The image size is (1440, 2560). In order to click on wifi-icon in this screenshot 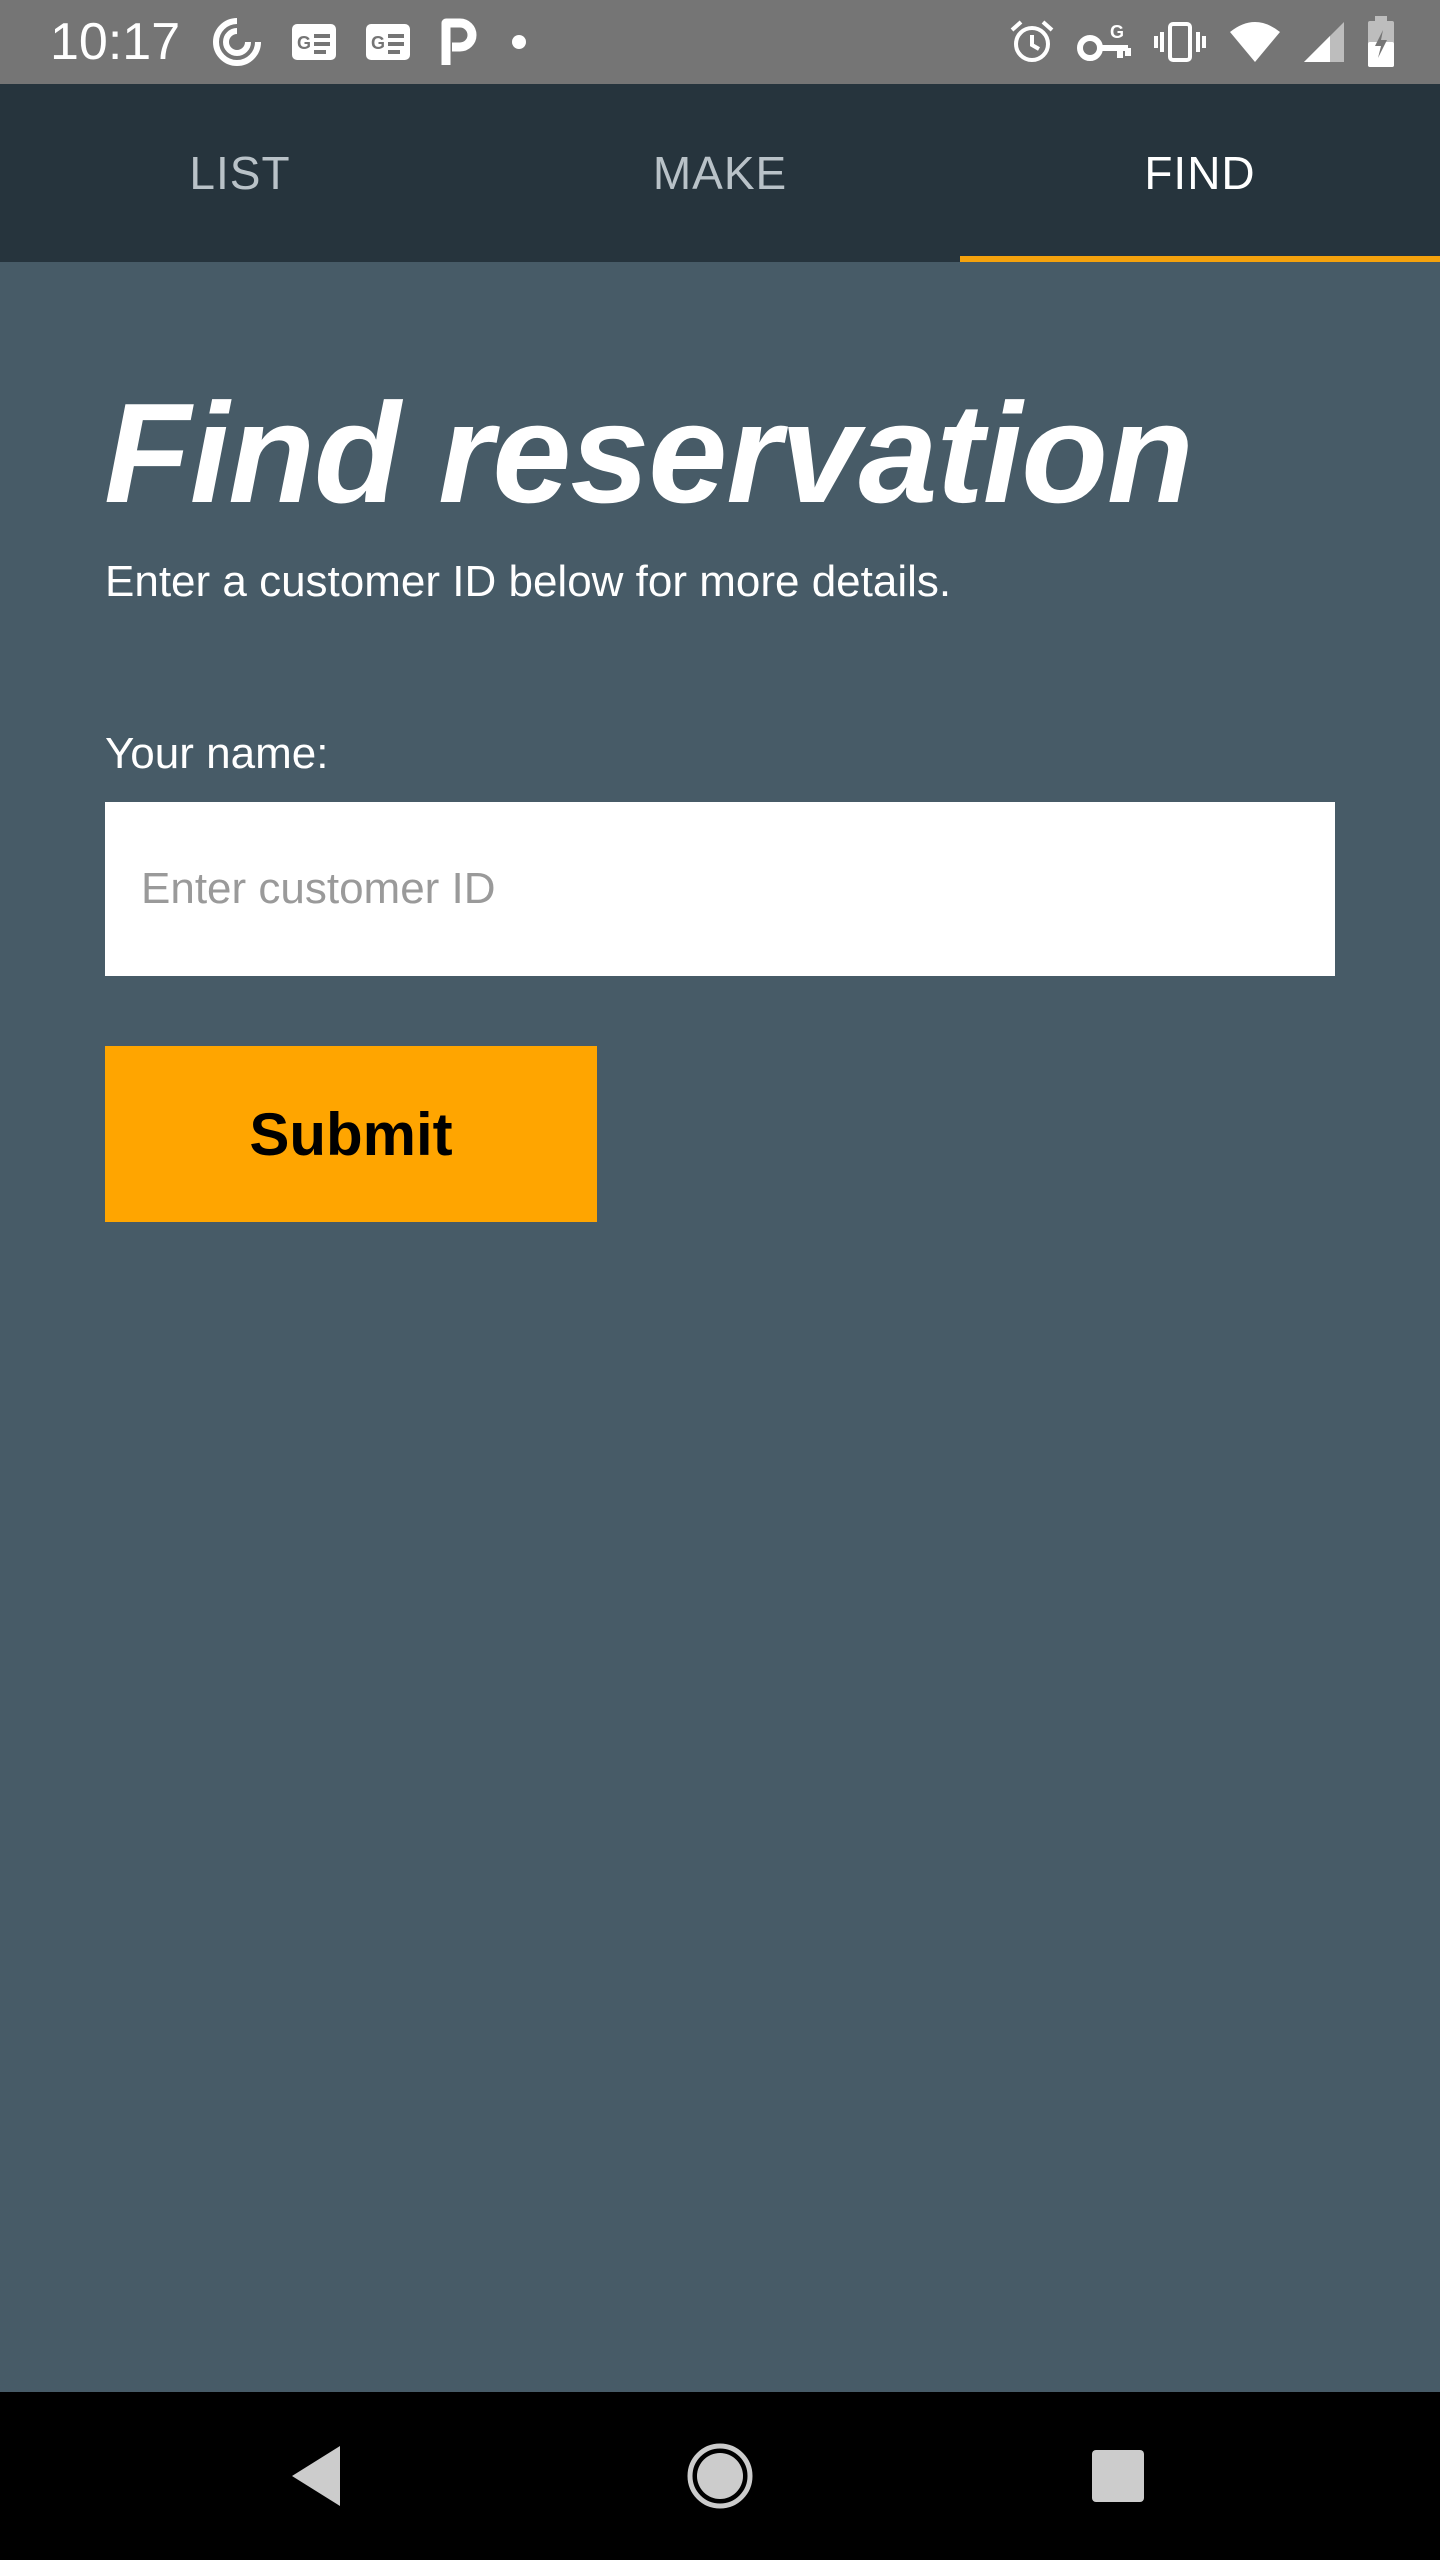, I will do `click(1255, 42)`.